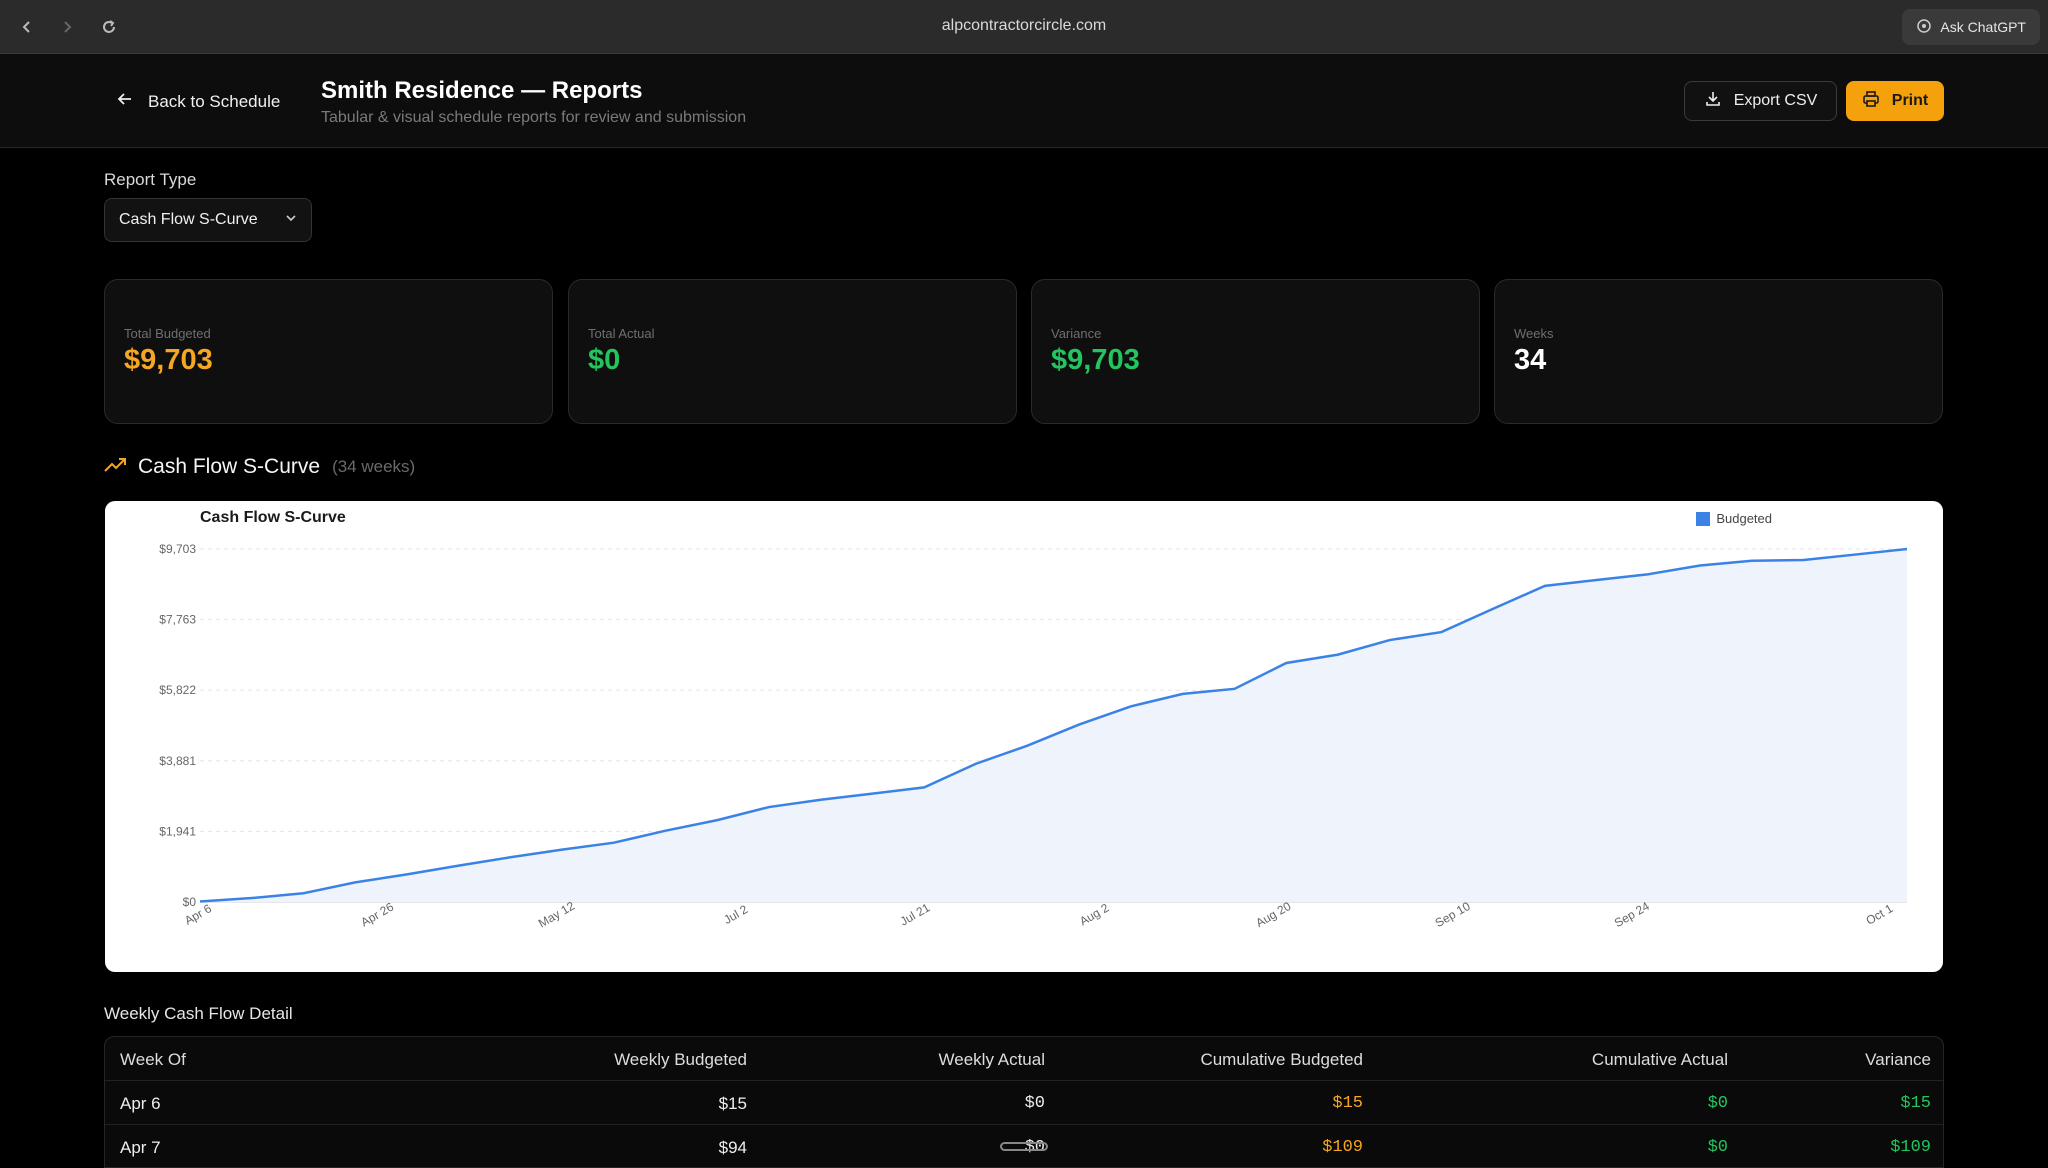 This screenshot has width=2048, height=1168. I want to click on table-row: Apr 6 $15 $0 $15 $0 $15, so click(1024, 1103).